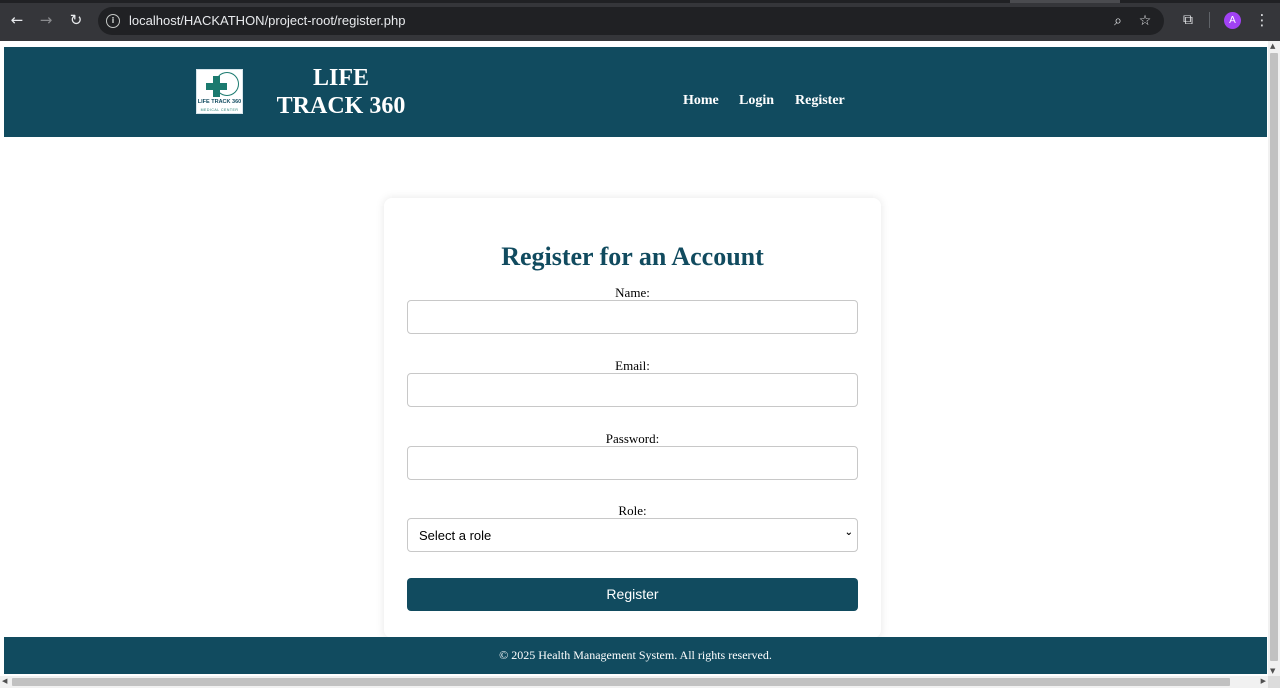 The height and width of the screenshot is (688, 1280). What do you see at coordinates (632, 317) in the screenshot?
I see `name-input` at bounding box center [632, 317].